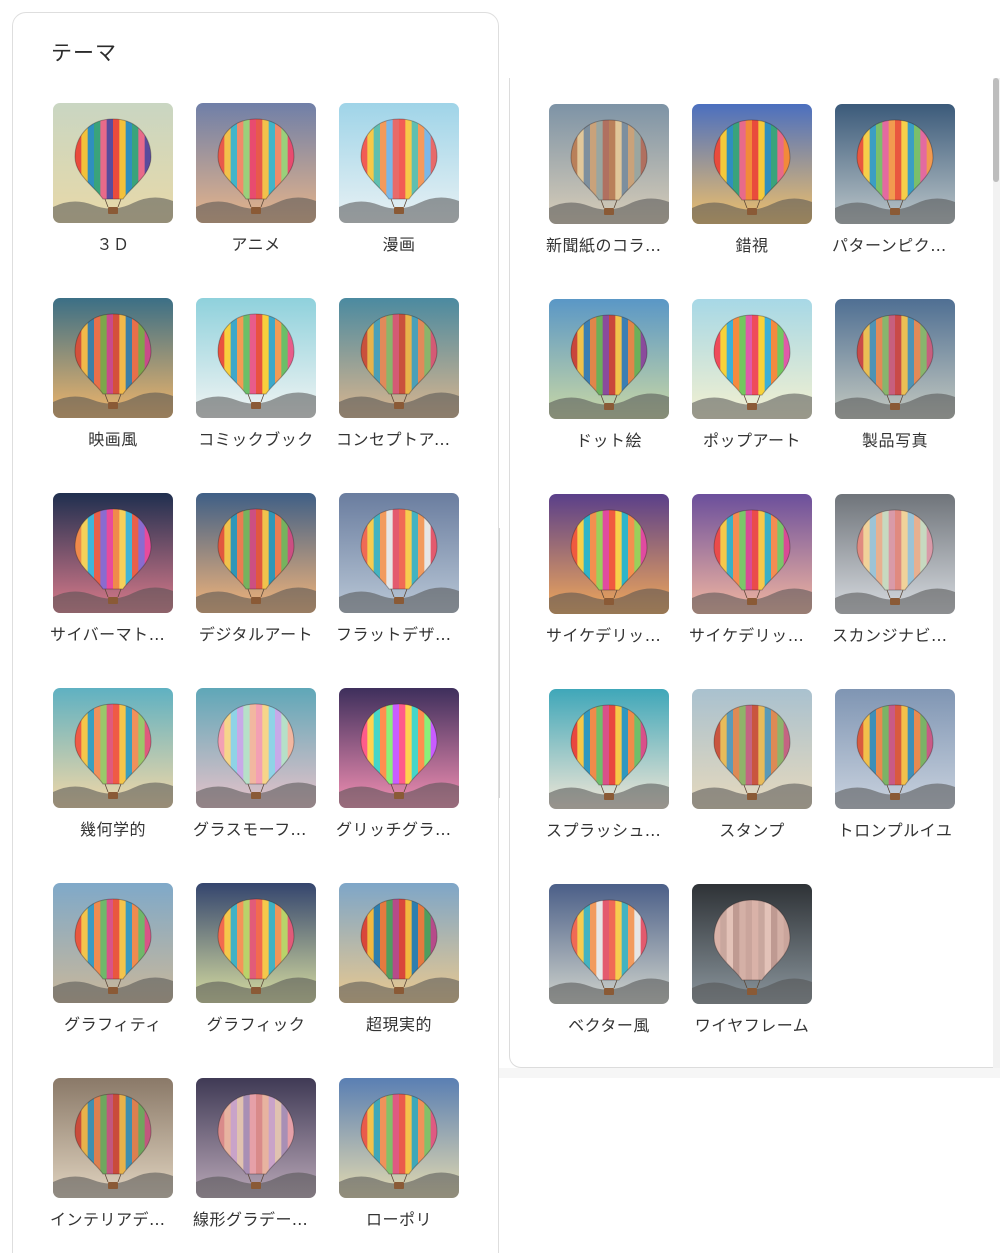 Image resolution: width=1000 pixels, height=1253 pixels. I want to click on theme-option: グラフィティ, so click(113, 958).